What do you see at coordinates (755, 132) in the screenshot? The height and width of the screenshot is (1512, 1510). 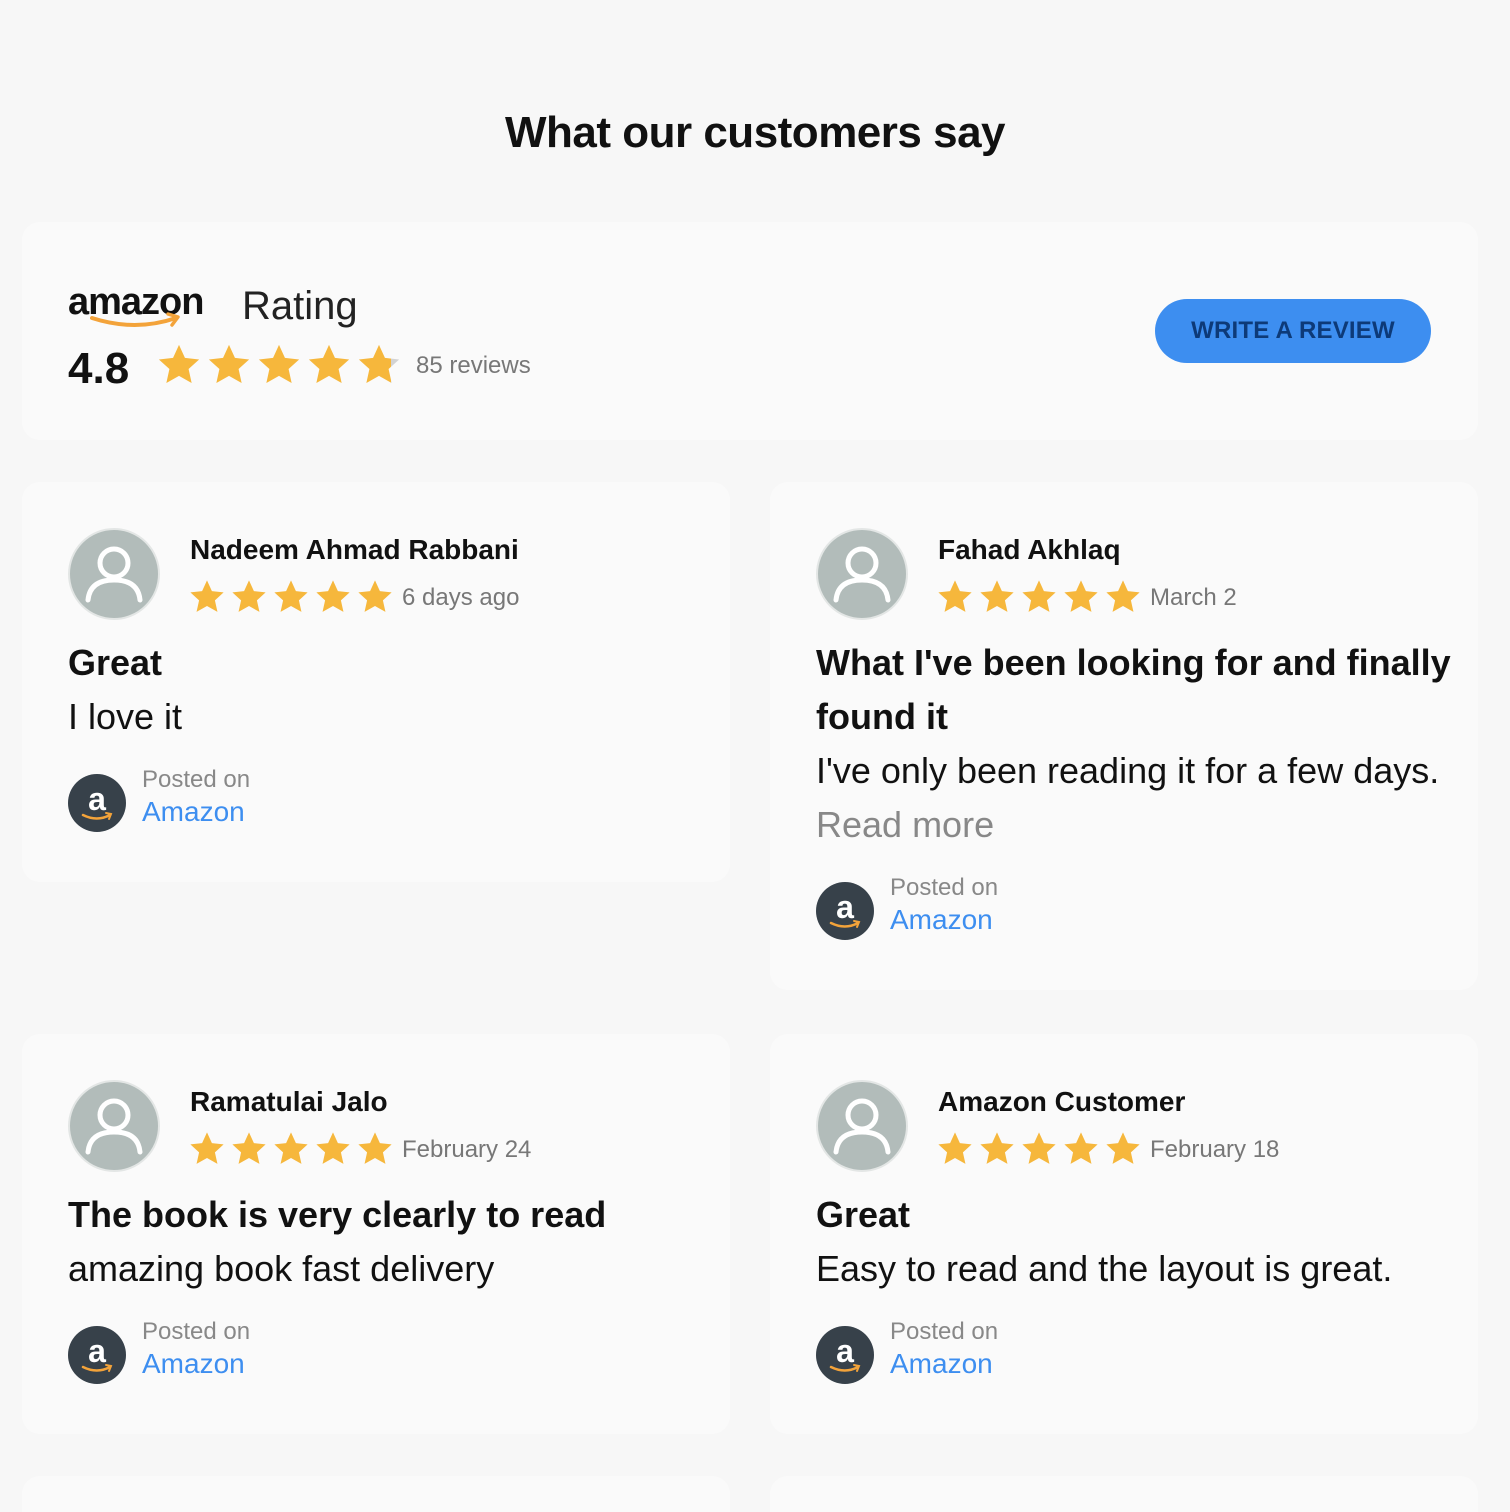 I see `page-title: What our customers say` at bounding box center [755, 132].